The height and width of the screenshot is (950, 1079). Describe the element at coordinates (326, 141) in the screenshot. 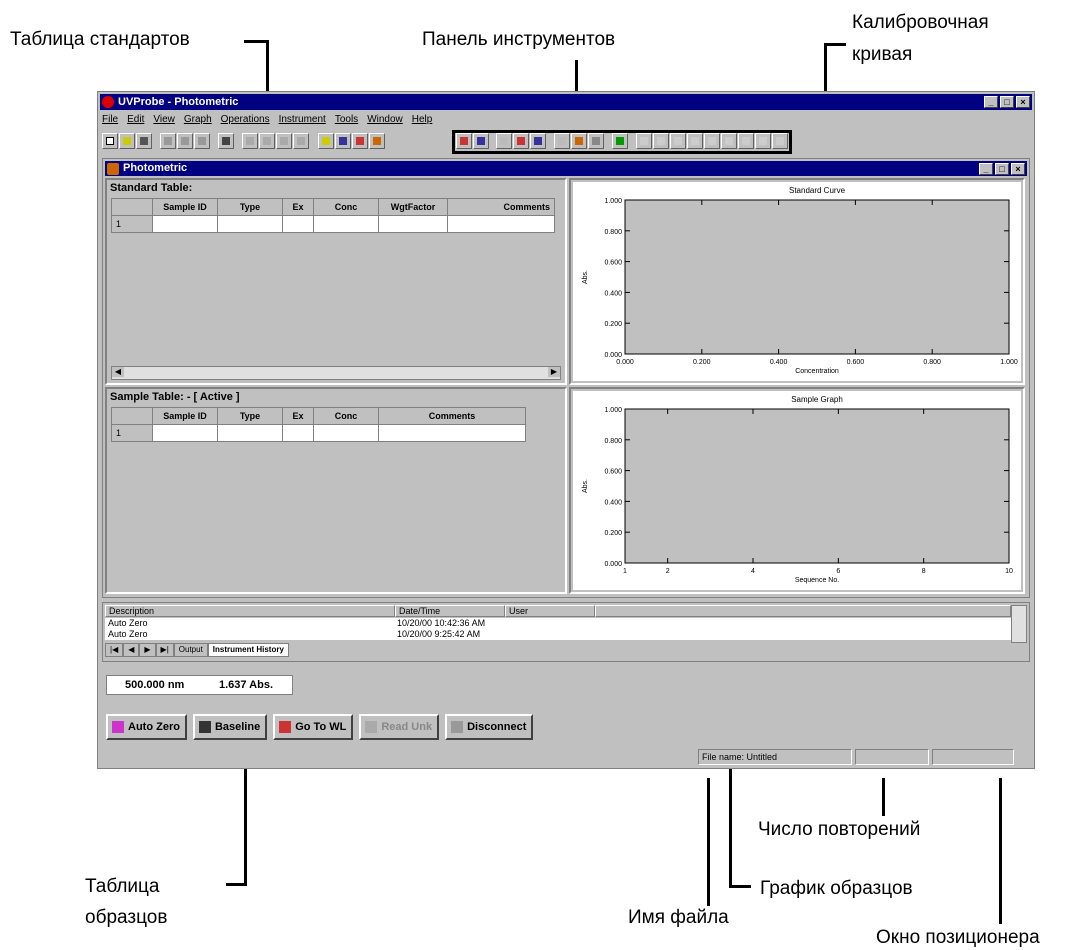

I see `method-icon` at that location.